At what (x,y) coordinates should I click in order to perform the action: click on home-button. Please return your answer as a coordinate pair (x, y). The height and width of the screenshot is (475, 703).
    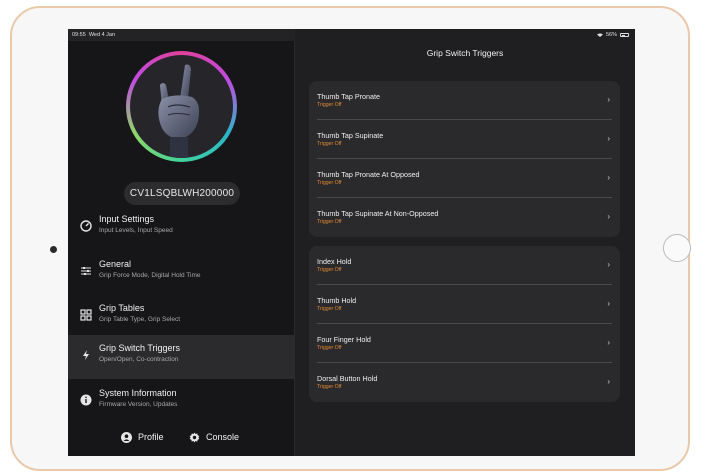
    Looking at the image, I should click on (677, 248).